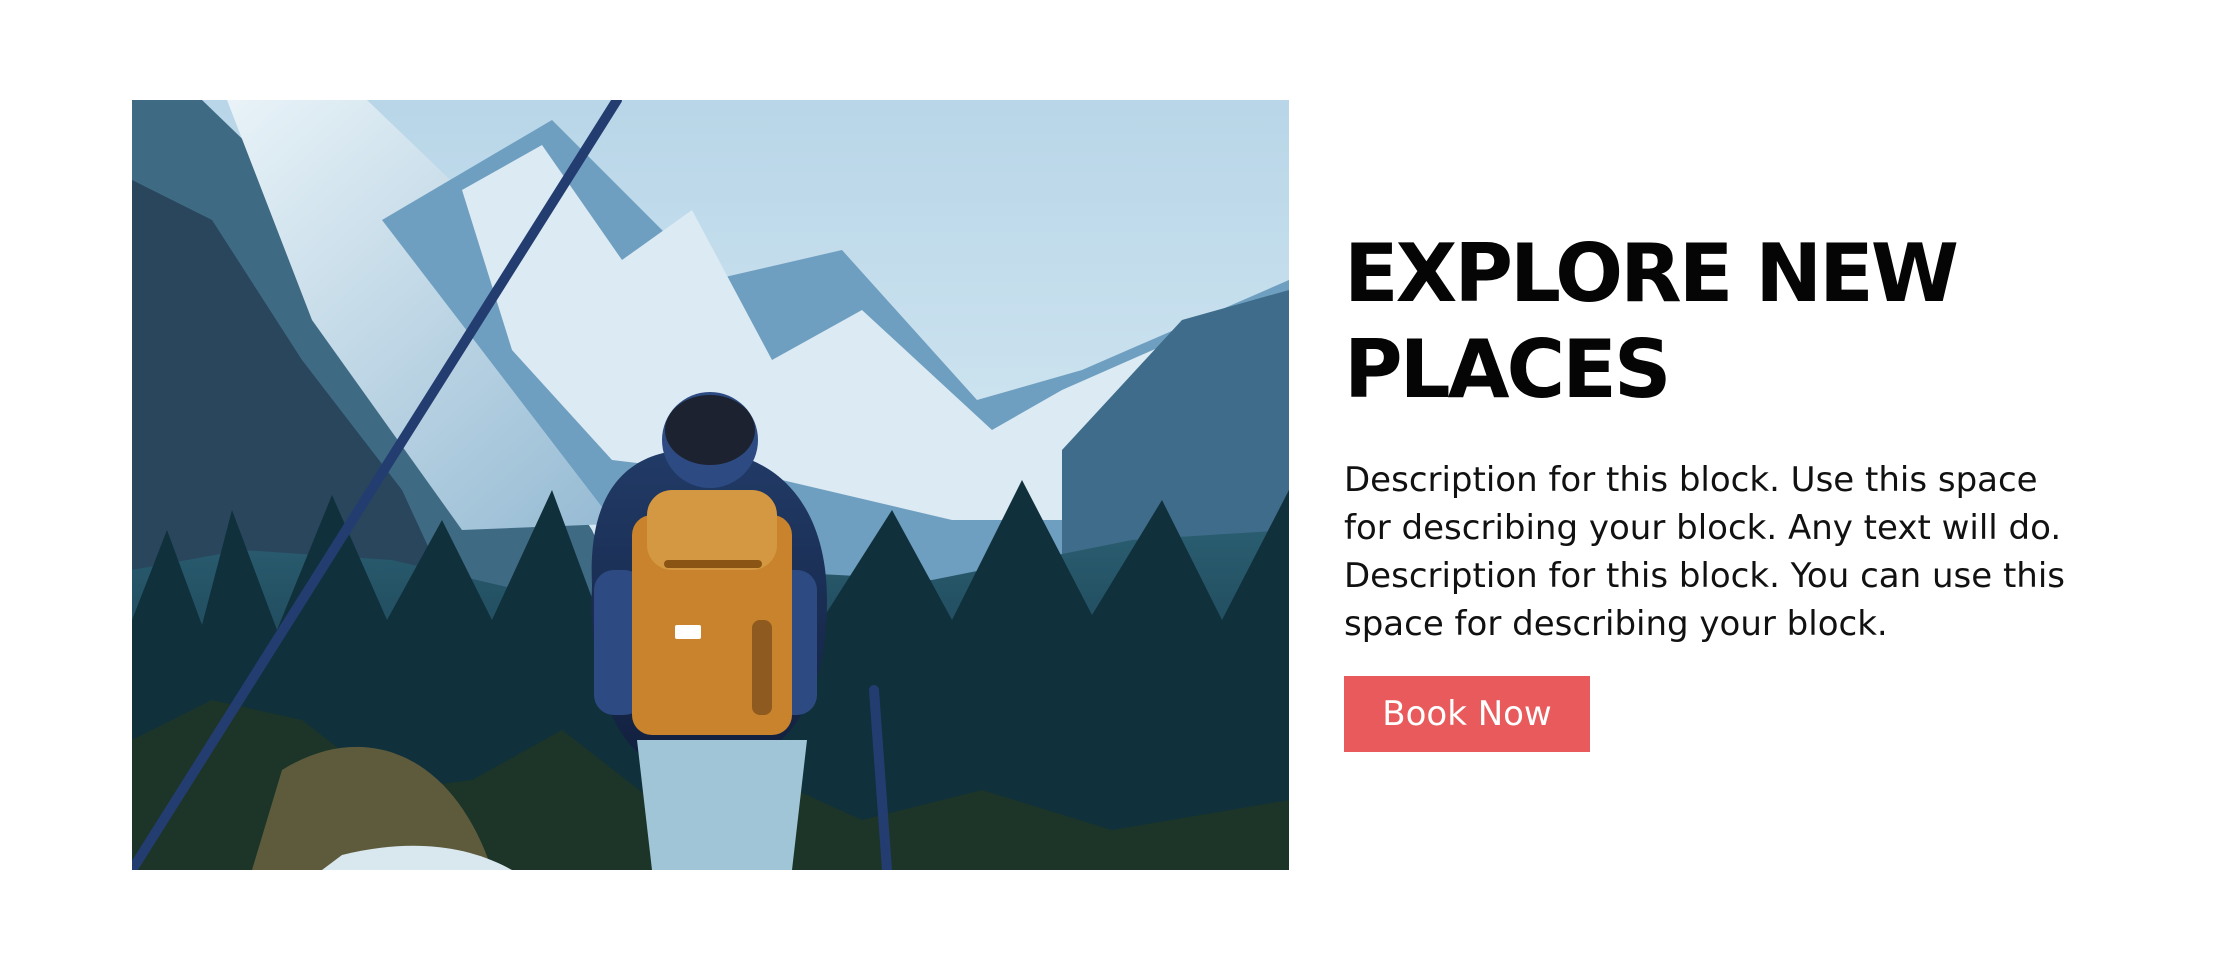 This screenshot has height=966, width=2220. What do you see at coordinates (1651, 321) in the screenshot?
I see `page-title: EXPLORE NEW PLACES` at bounding box center [1651, 321].